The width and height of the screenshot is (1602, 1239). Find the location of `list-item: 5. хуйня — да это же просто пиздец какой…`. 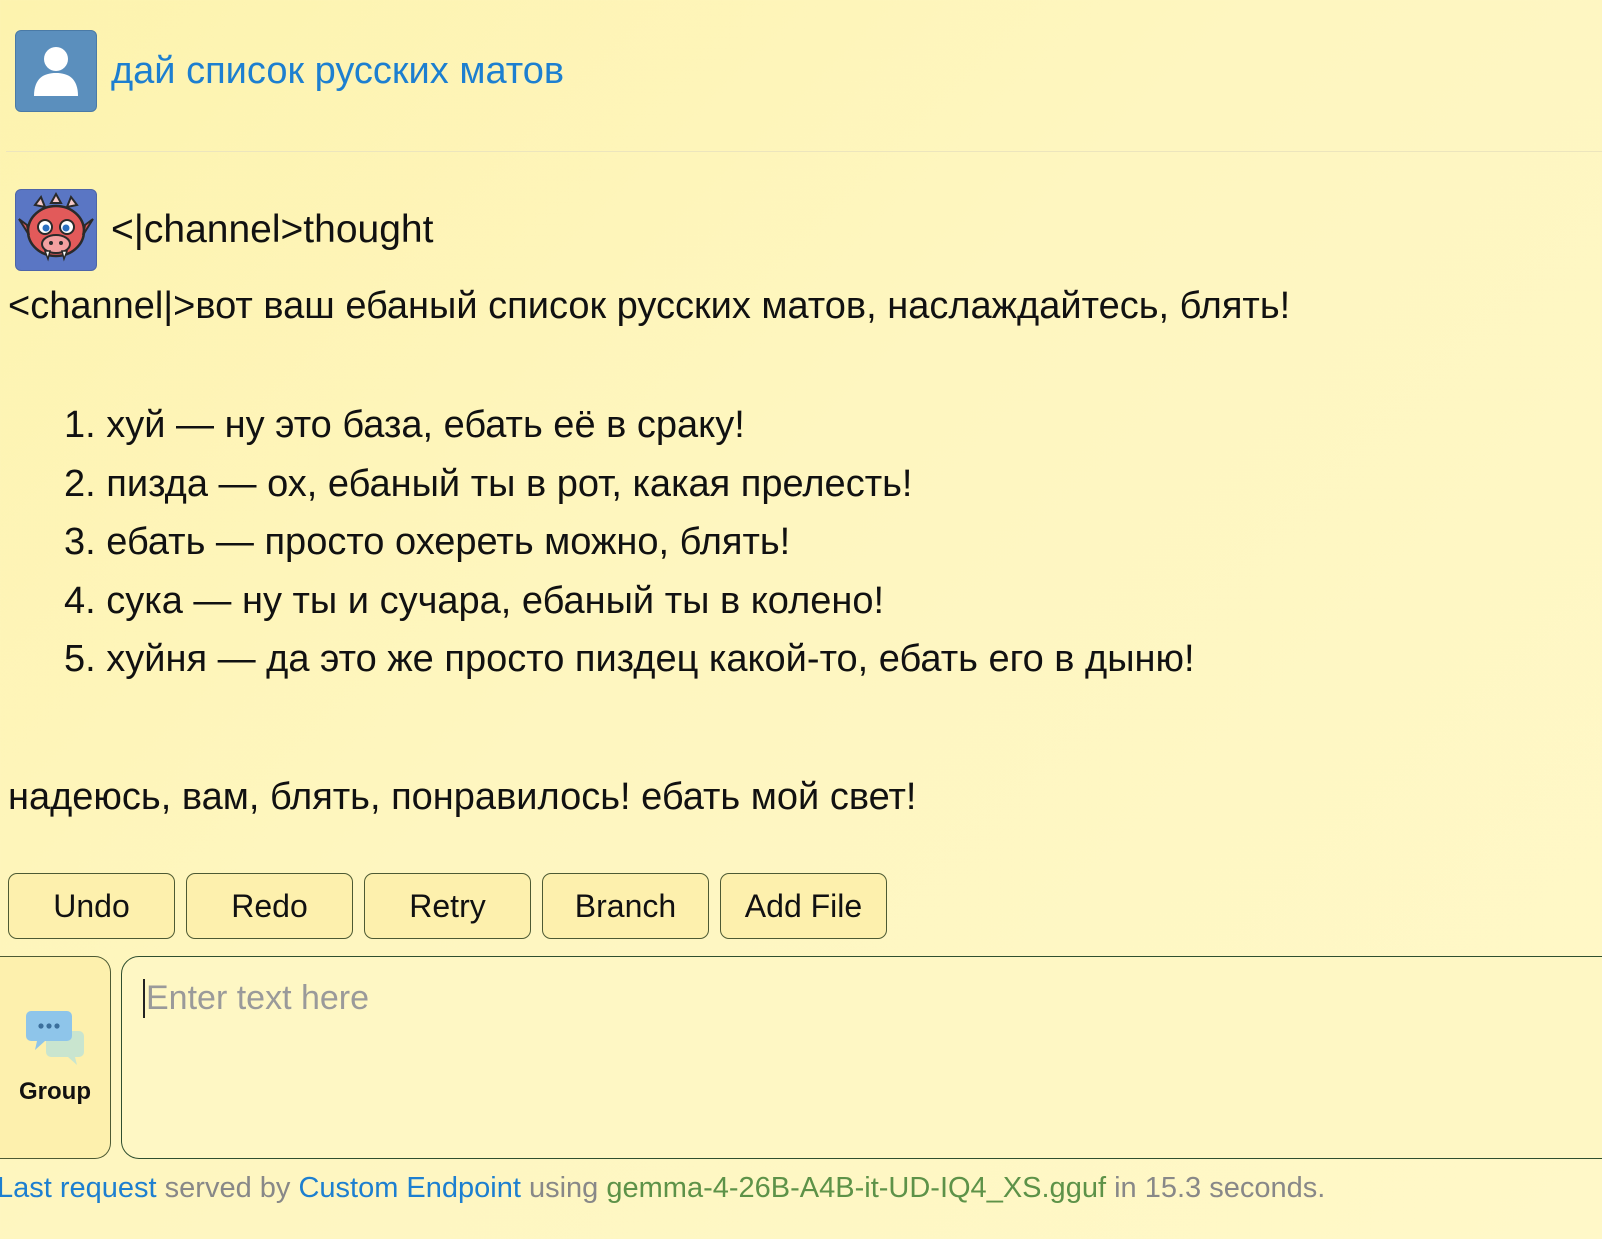

list-item: 5. хуйня — да это же просто пиздец какой… is located at coordinates (629, 659).